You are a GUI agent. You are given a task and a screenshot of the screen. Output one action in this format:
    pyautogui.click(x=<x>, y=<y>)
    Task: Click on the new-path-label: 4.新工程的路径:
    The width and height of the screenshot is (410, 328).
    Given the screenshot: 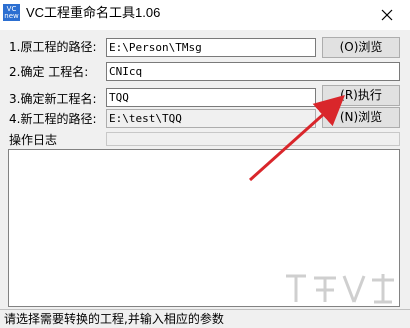 What is the action you would take?
    pyautogui.click(x=53, y=119)
    